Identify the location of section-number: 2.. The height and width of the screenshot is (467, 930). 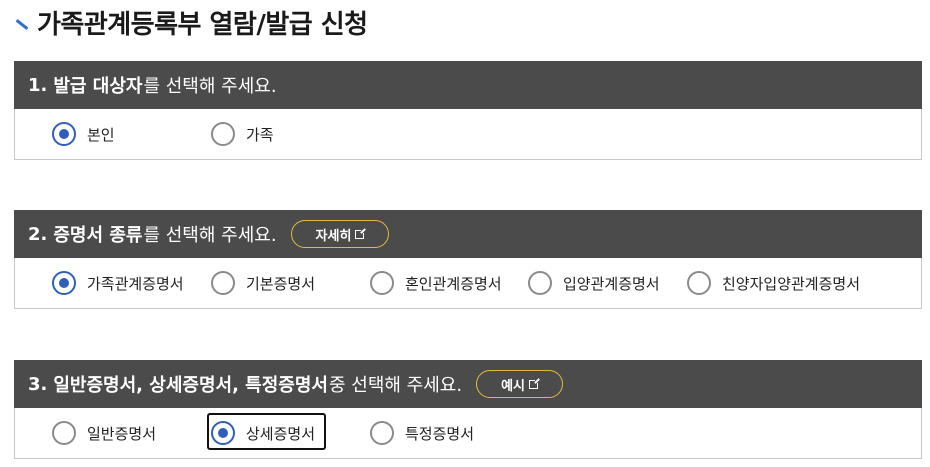
(38, 234).